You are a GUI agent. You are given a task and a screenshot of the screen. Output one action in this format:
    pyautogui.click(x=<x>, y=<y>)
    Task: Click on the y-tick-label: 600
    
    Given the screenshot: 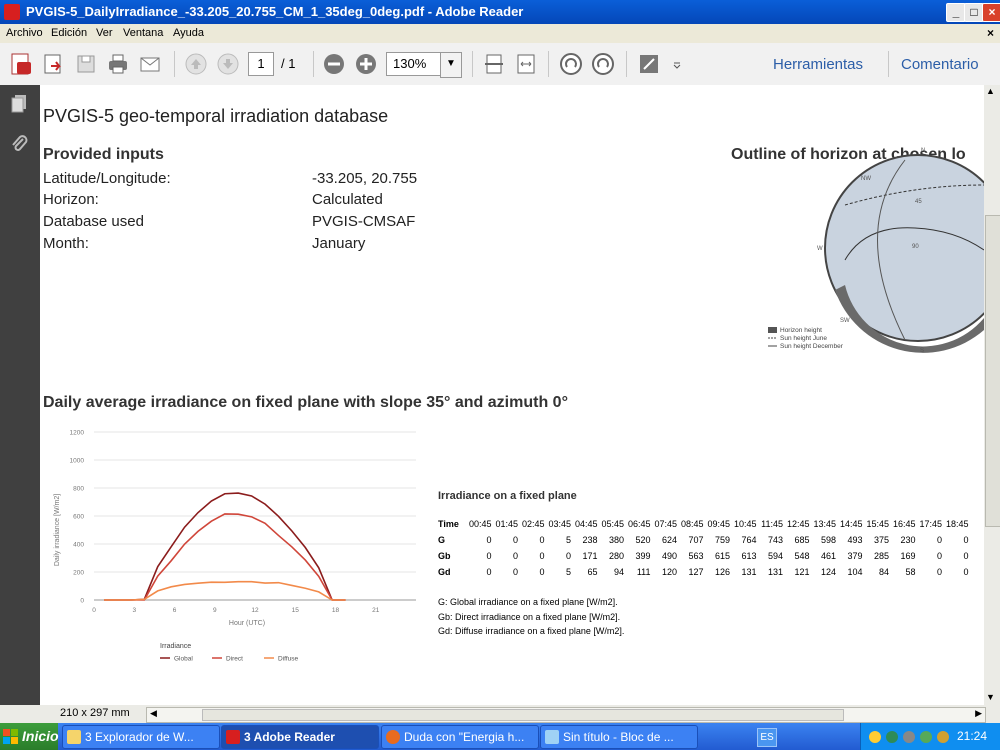 What is the action you would take?
    pyautogui.click(x=78, y=517)
    